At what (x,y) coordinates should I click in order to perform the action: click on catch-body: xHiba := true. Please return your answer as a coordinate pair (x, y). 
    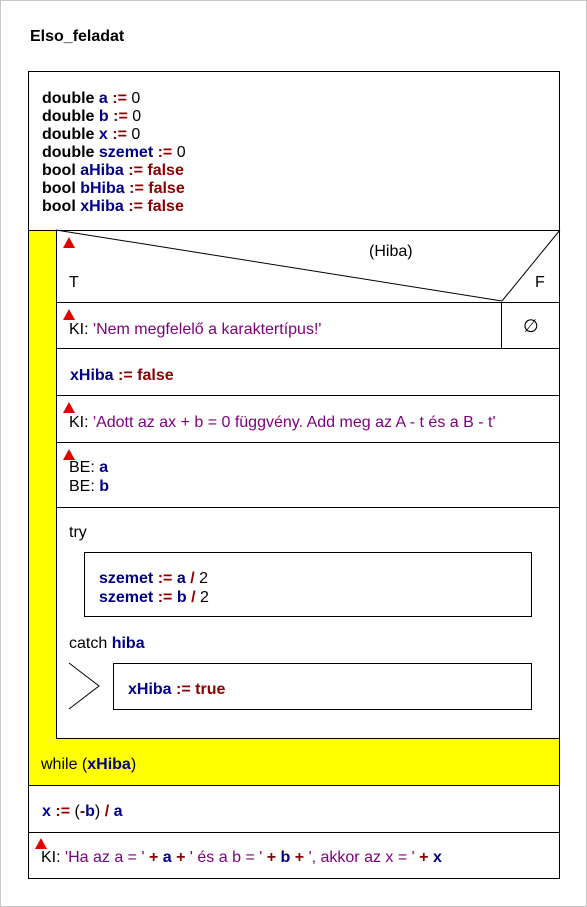
    Looking at the image, I should click on (322, 686).